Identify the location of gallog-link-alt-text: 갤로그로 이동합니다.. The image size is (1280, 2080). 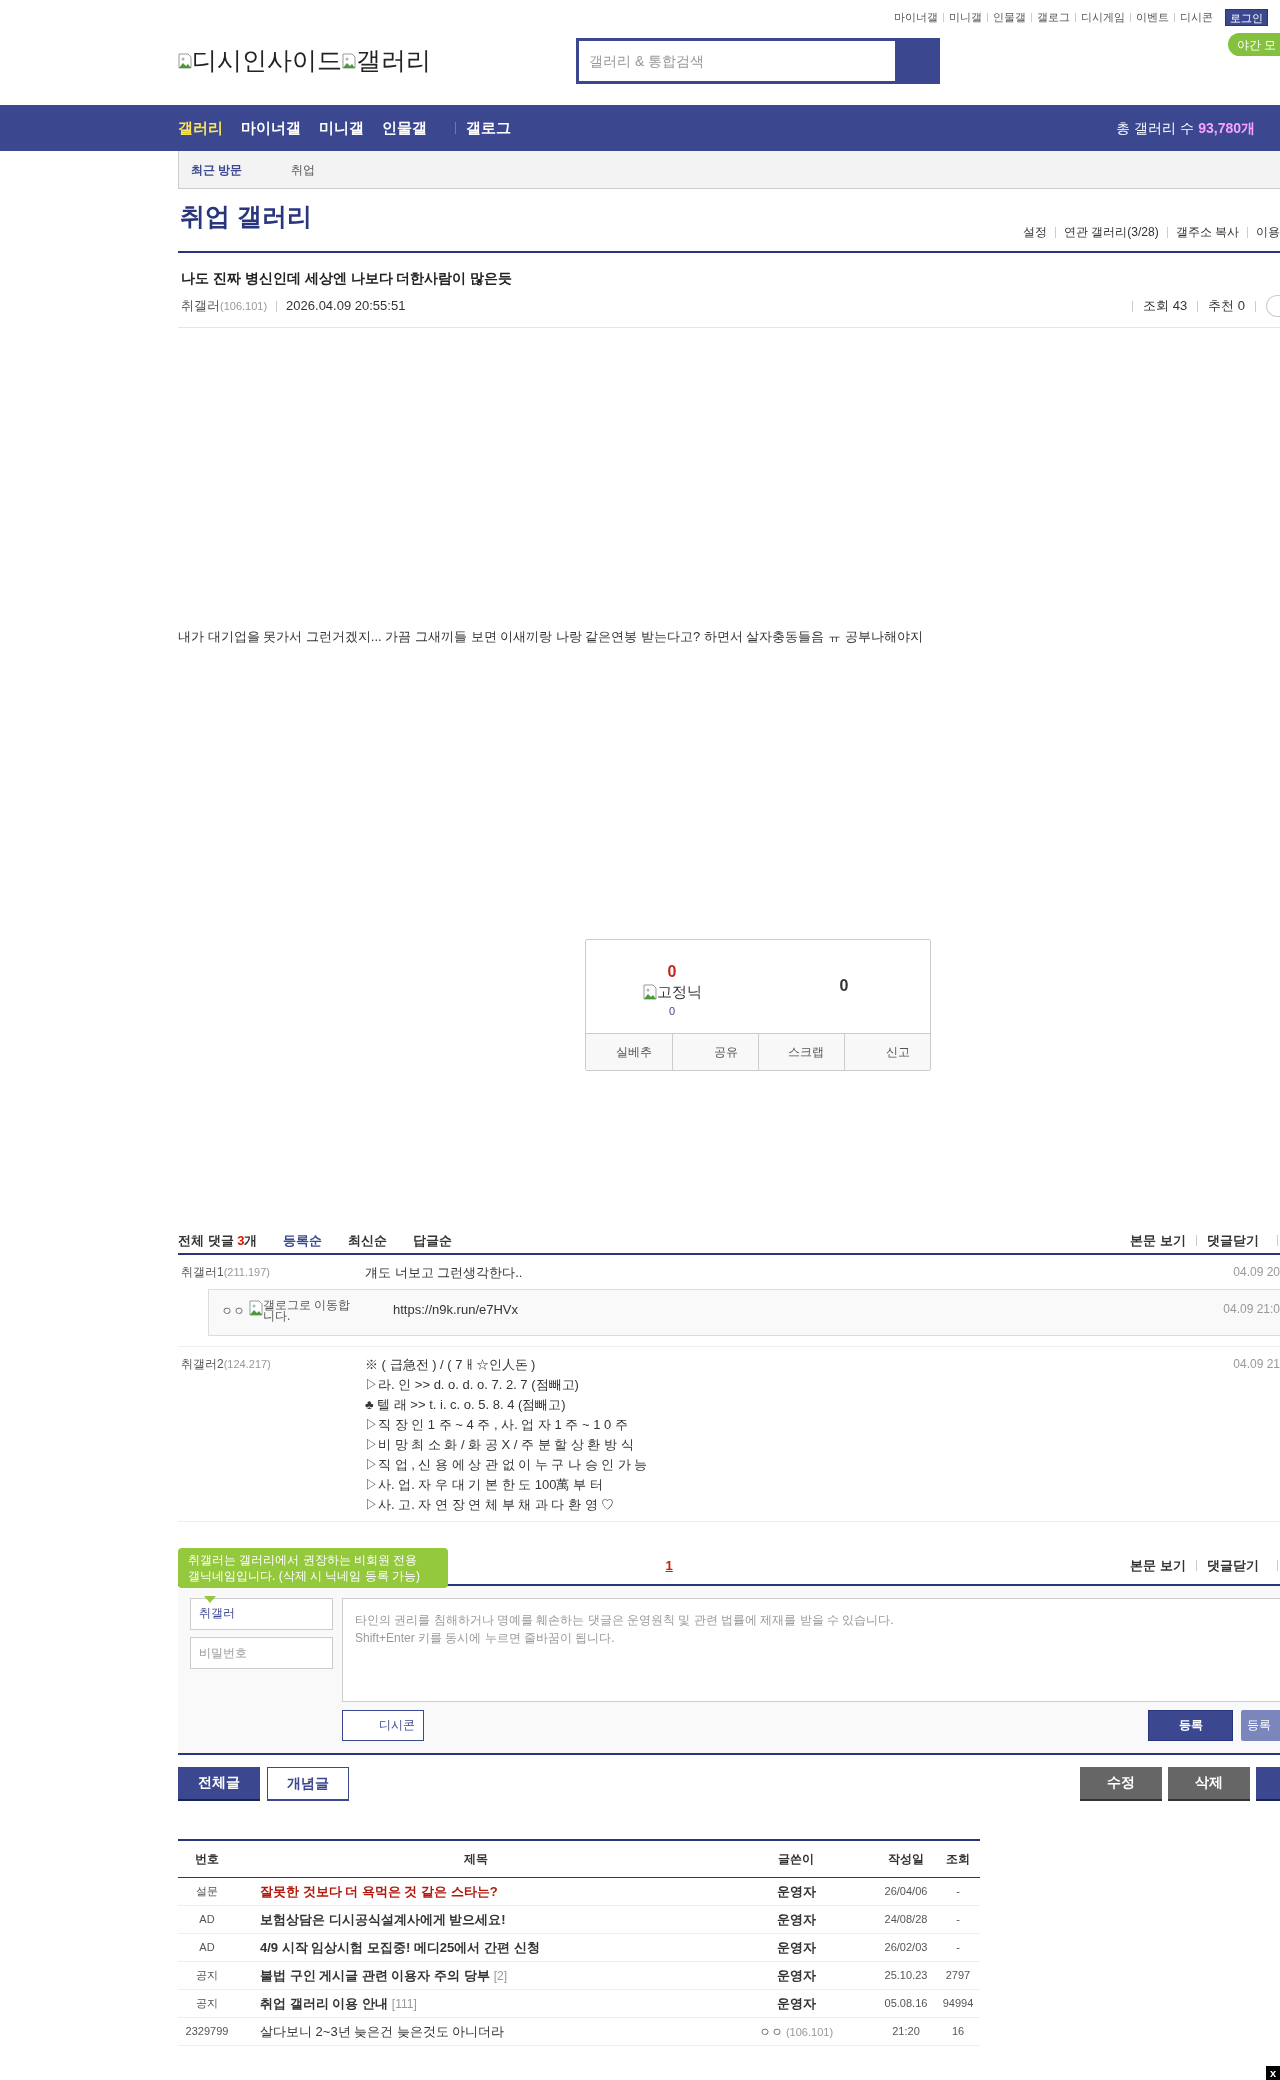
(311, 1310).